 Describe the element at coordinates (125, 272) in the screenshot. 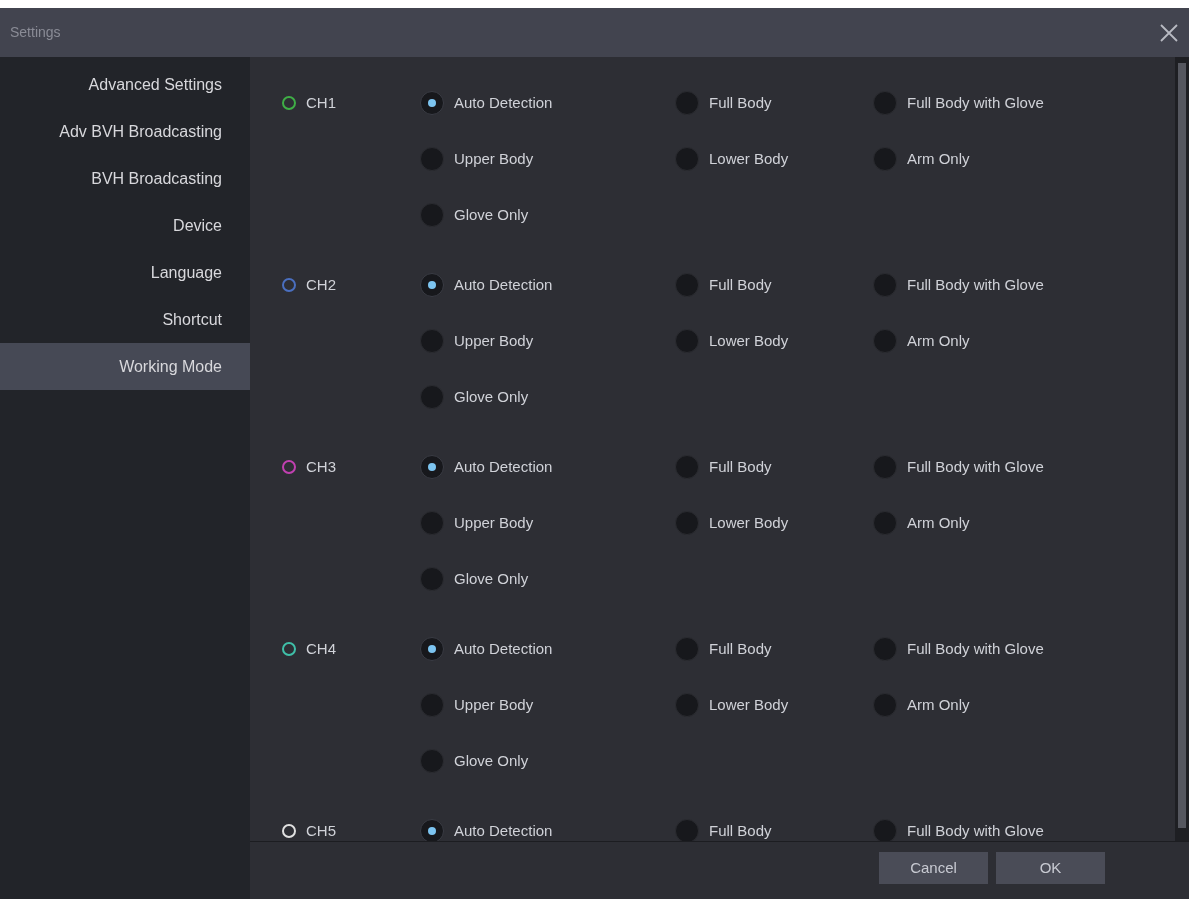

I see `sidebar-item: Language` at that location.